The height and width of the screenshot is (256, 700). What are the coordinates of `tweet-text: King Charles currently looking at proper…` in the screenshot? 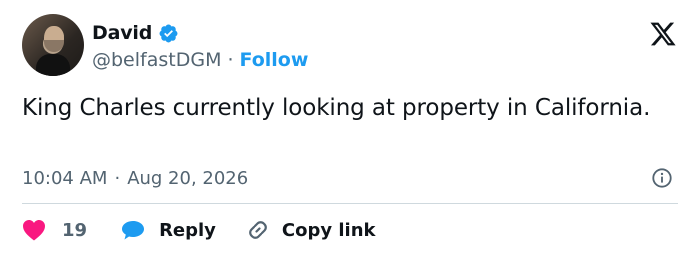 It's located at (336, 108).